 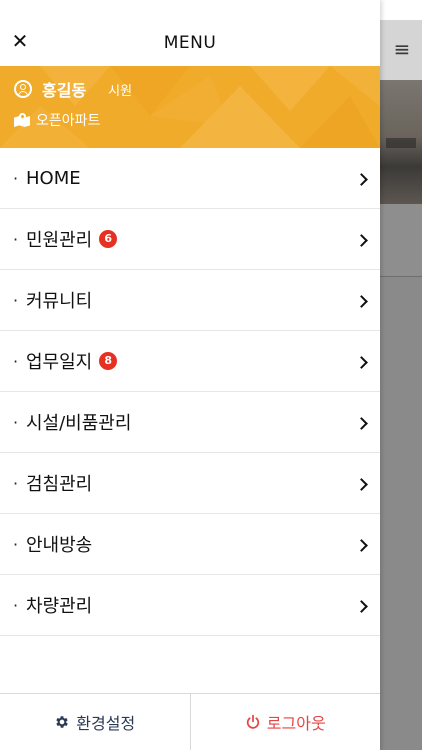 What do you see at coordinates (59, 240) in the screenshot?
I see `menu-item-label: 민원관리` at bounding box center [59, 240].